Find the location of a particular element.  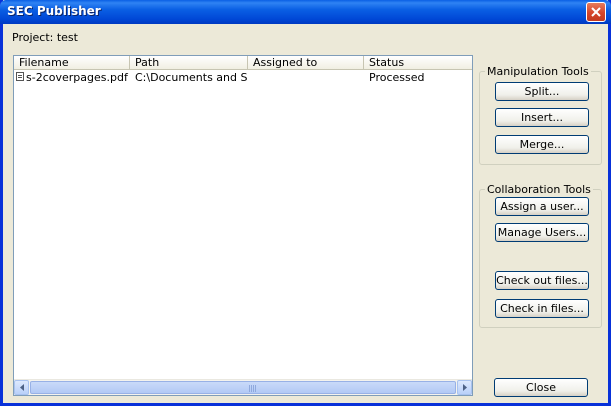

scrollbar-grip is located at coordinates (253, 388).